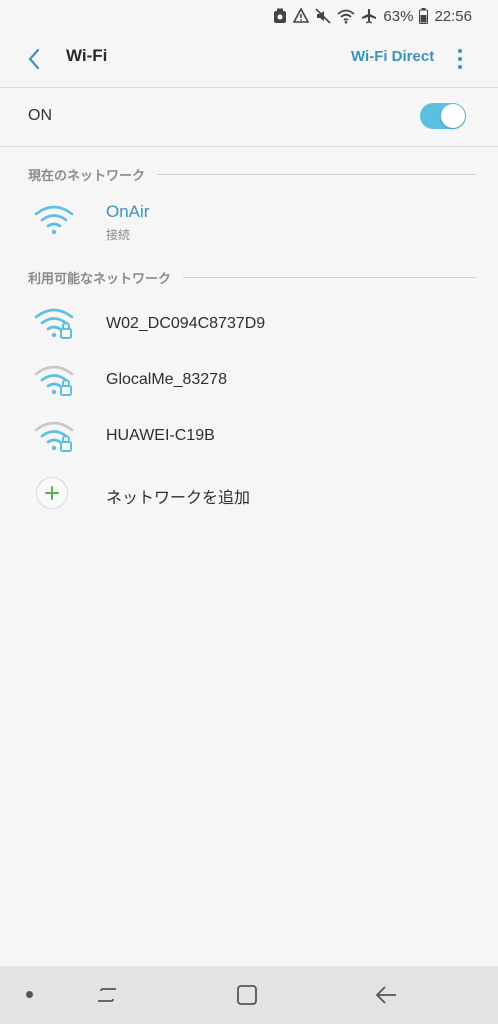 Image resolution: width=498 pixels, height=1024 pixels. I want to click on divider, so click(249, 146).